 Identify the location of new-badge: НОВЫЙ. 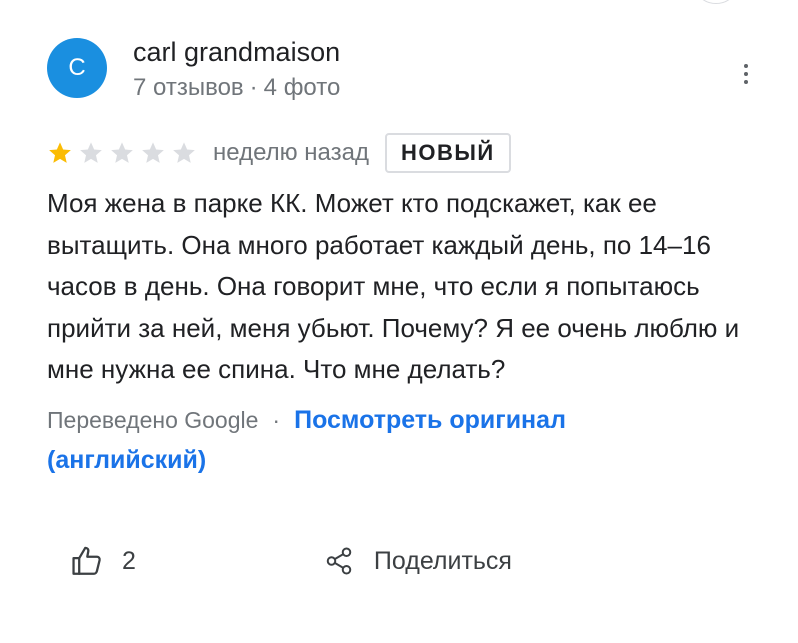
(448, 153).